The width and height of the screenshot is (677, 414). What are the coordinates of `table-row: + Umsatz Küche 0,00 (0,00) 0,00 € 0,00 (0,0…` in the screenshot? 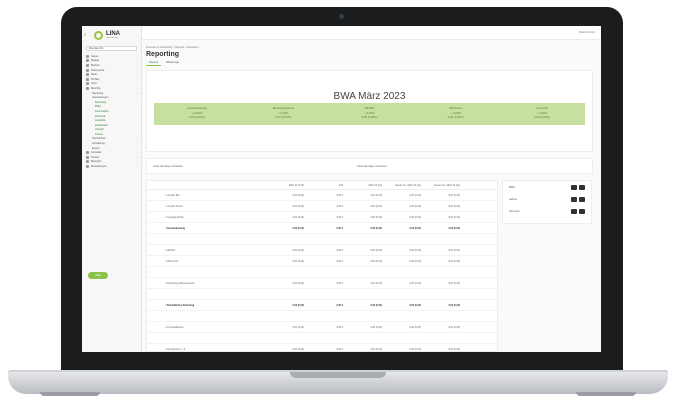 It's located at (322, 206).